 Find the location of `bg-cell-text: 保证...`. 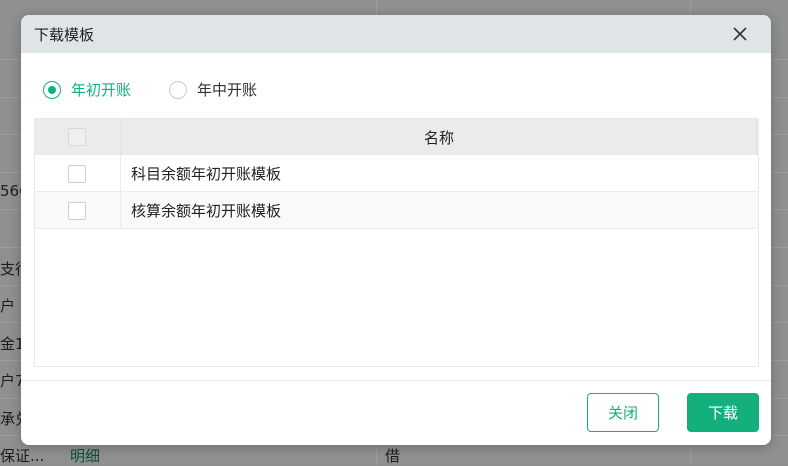

bg-cell-text: 保证... is located at coordinates (22, 456).